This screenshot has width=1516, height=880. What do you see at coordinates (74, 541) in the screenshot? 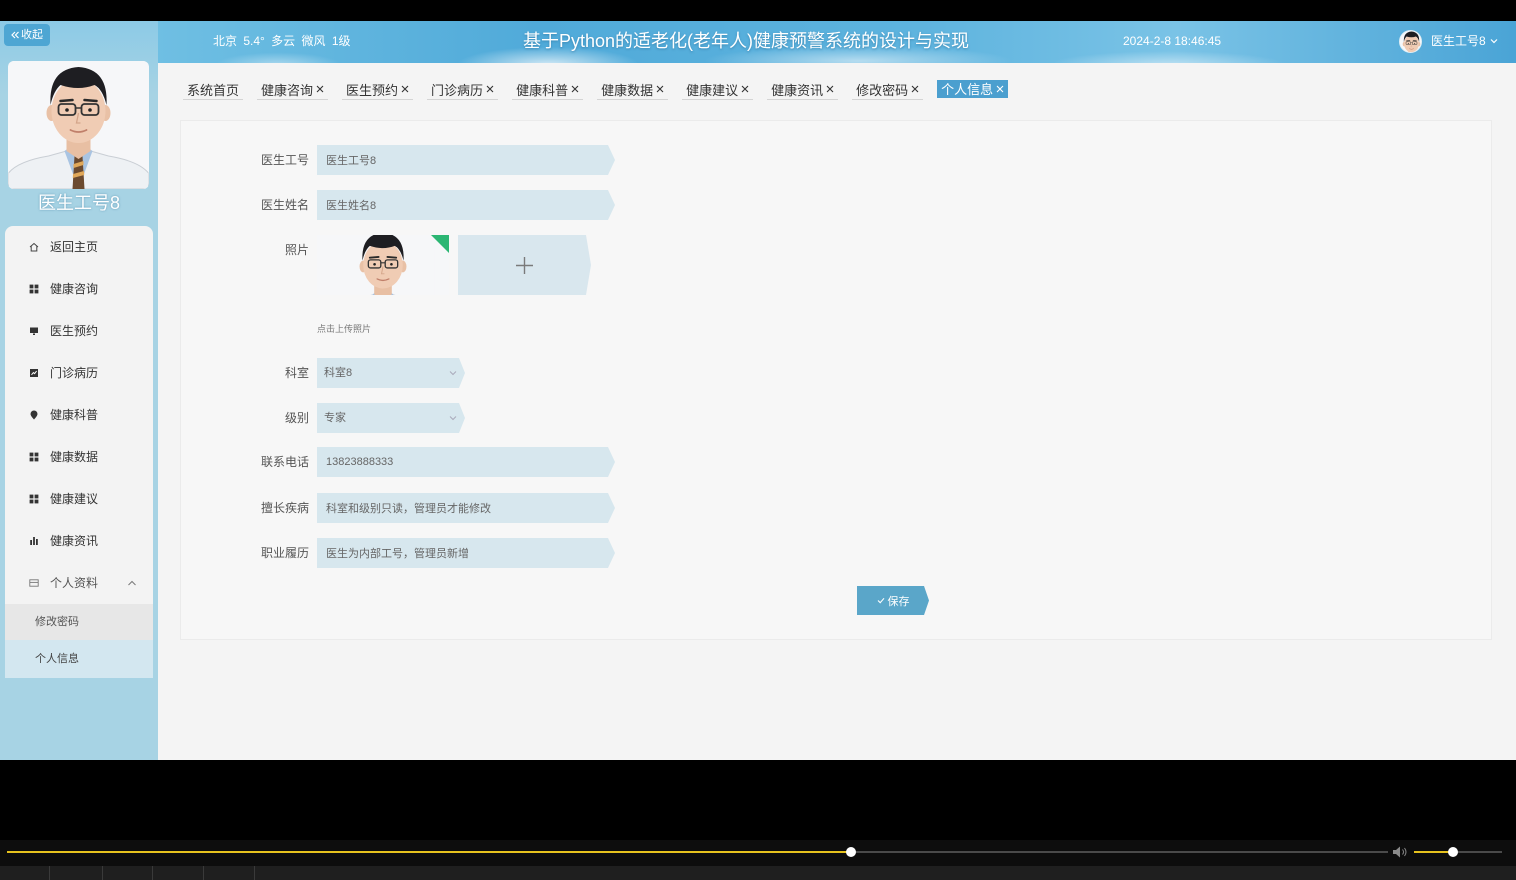
I see `sidebar-item-label: 健康资讯` at bounding box center [74, 541].